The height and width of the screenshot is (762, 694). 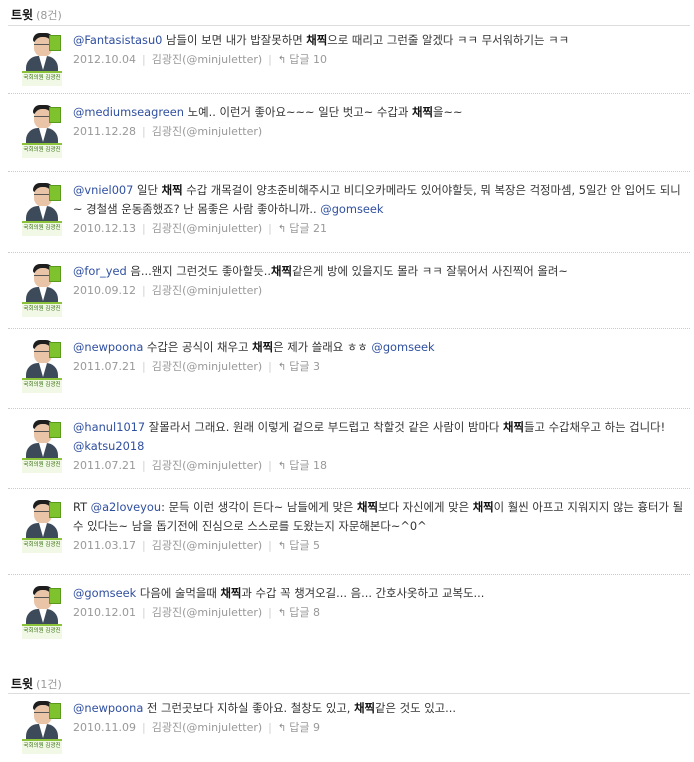 What do you see at coordinates (447, 112) in the screenshot?
I see `tweet-text-part: 을~~` at bounding box center [447, 112].